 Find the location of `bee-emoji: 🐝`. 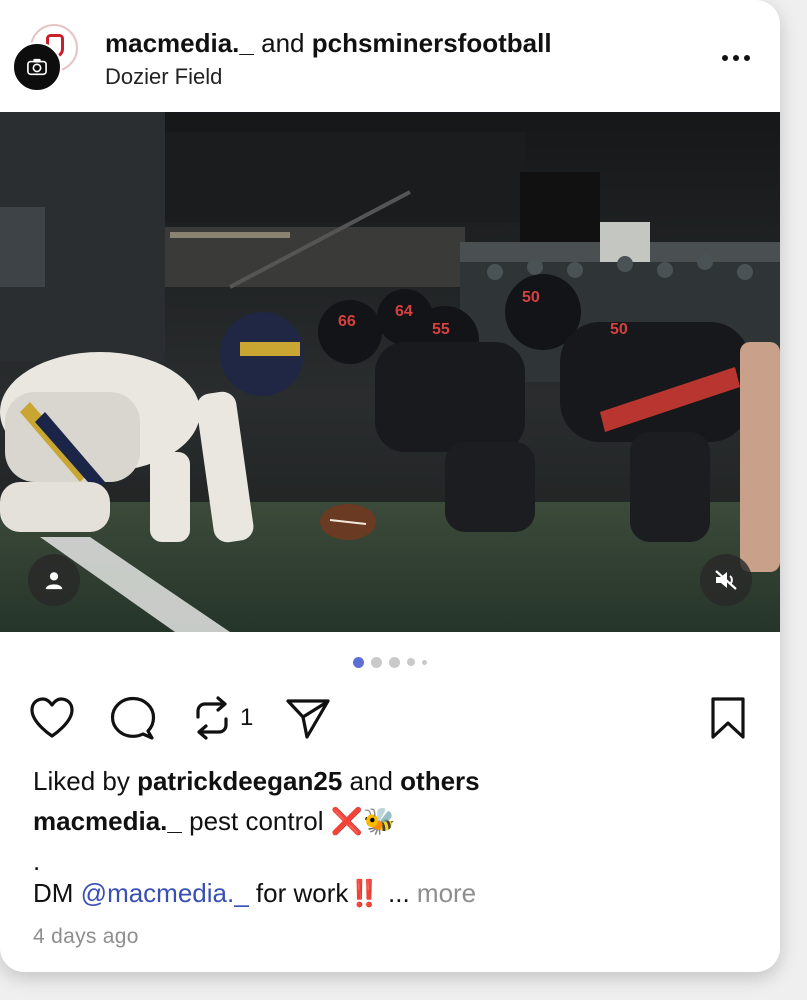

bee-emoji: 🐝 is located at coordinates (379, 821).